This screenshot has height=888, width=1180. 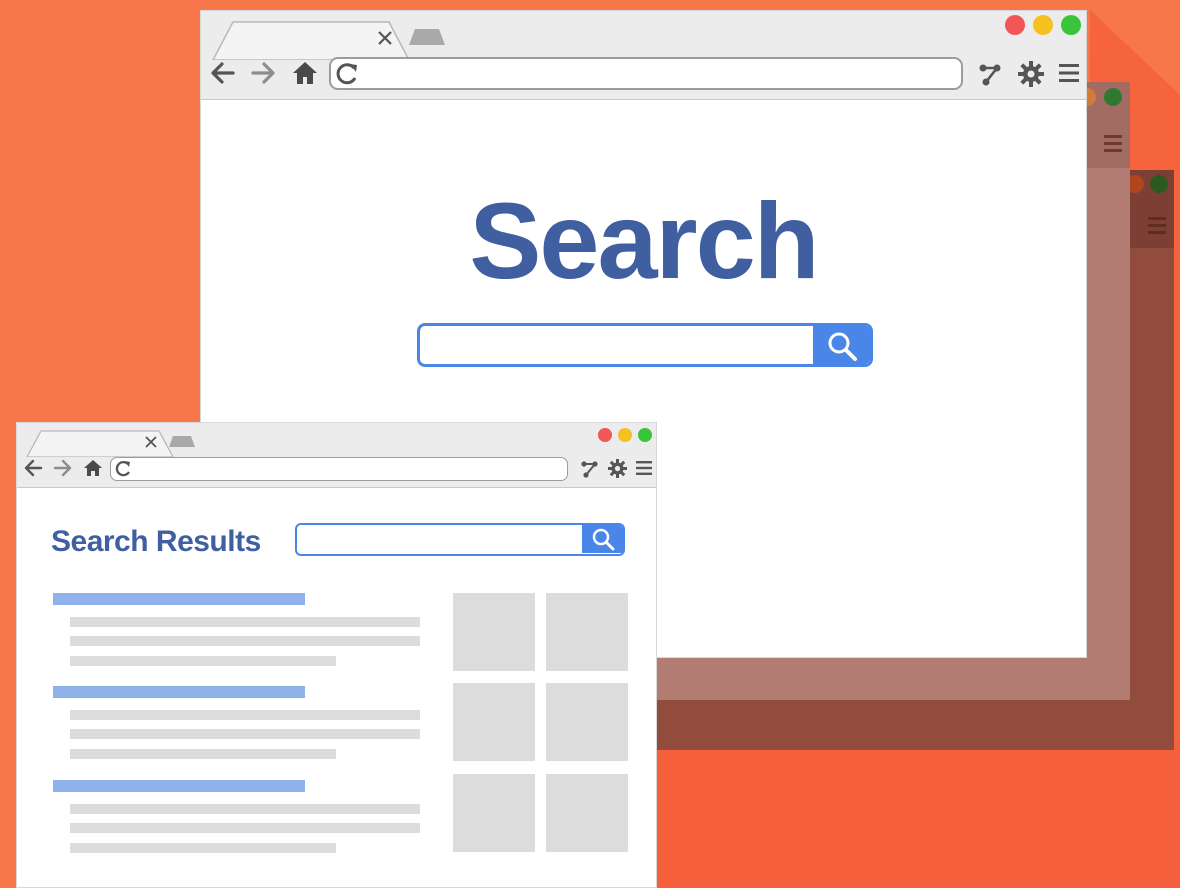 I want to click on search-box, so click(x=645, y=345).